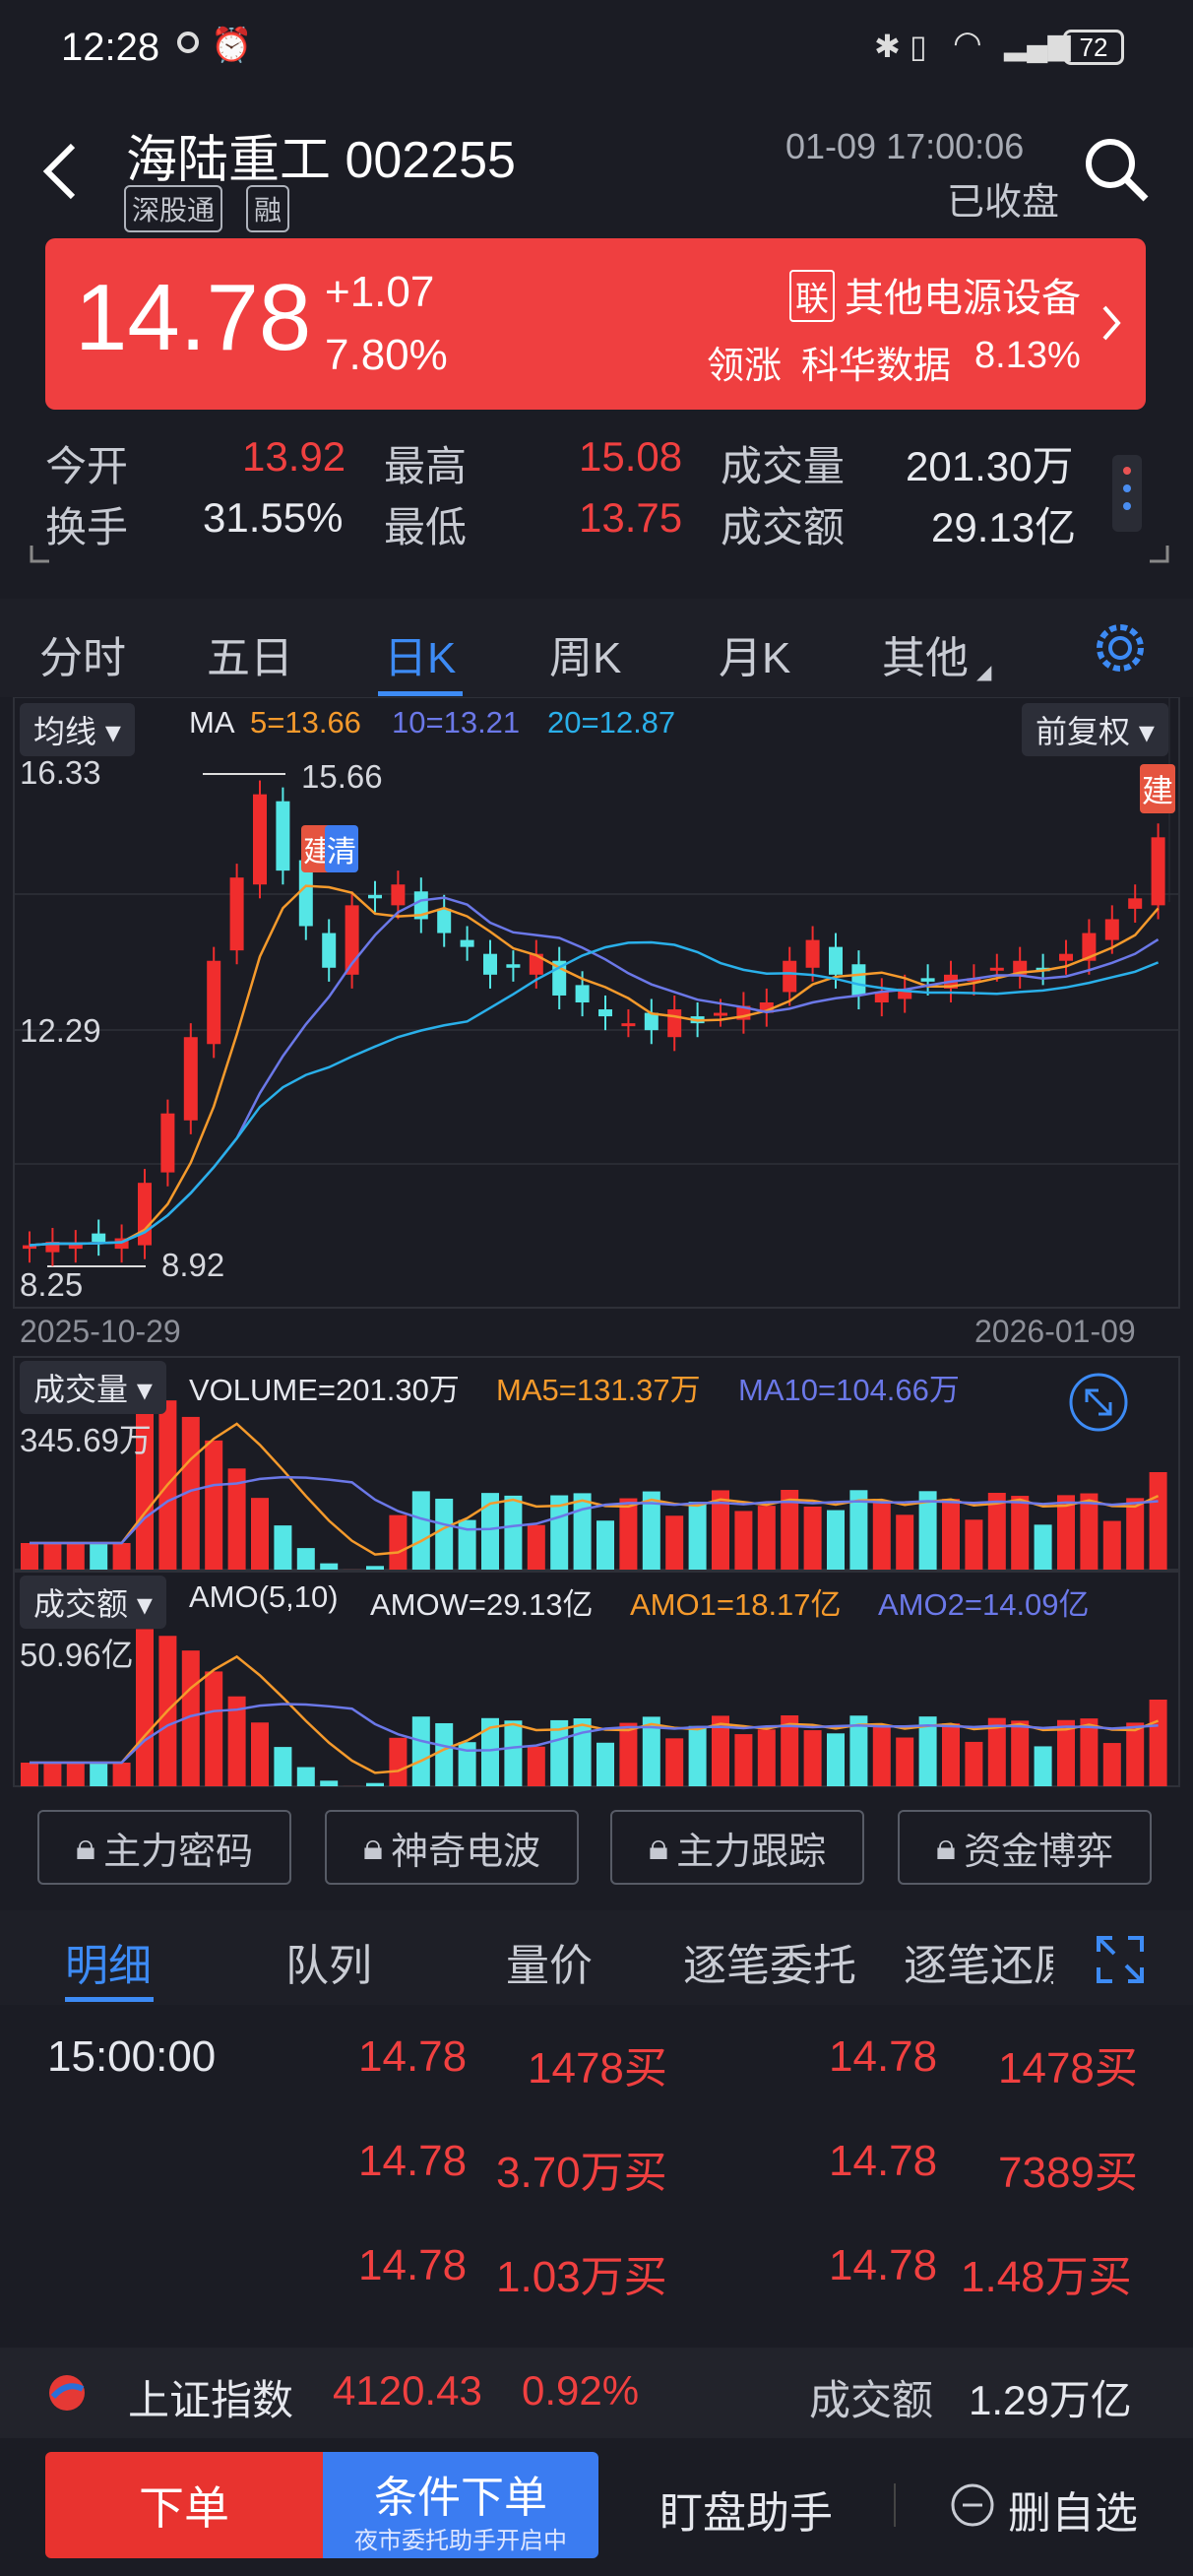 The height and width of the screenshot is (2576, 1193). Describe the element at coordinates (1083, 731) in the screenshot. I see `adjust-dropdown-label: 前复权` at that location.